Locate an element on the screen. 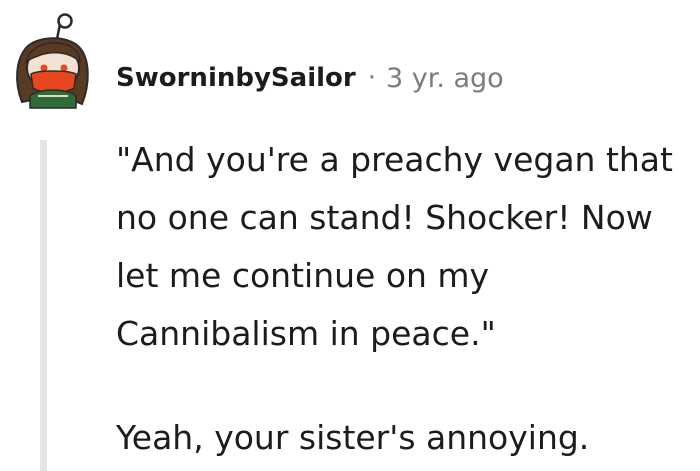 This screenshot has width=700, height=471. username-link: SworninbySailor is located at coordinates (236, 78).